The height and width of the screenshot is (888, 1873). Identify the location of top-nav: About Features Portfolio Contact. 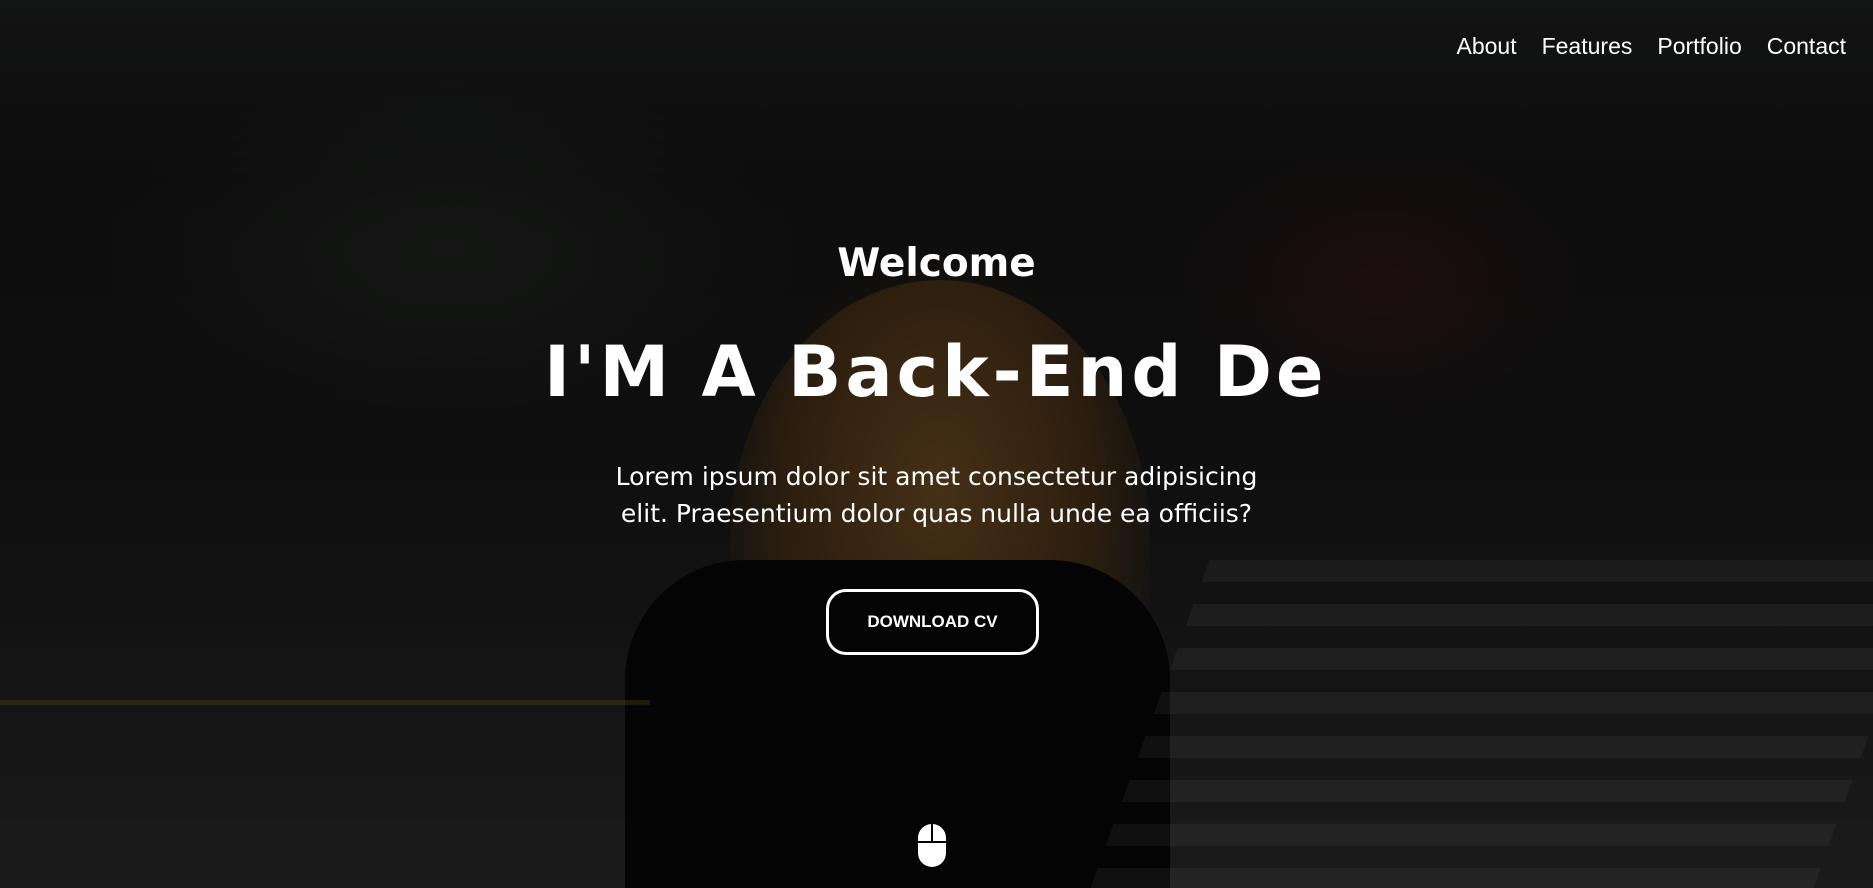
(1651, 46).